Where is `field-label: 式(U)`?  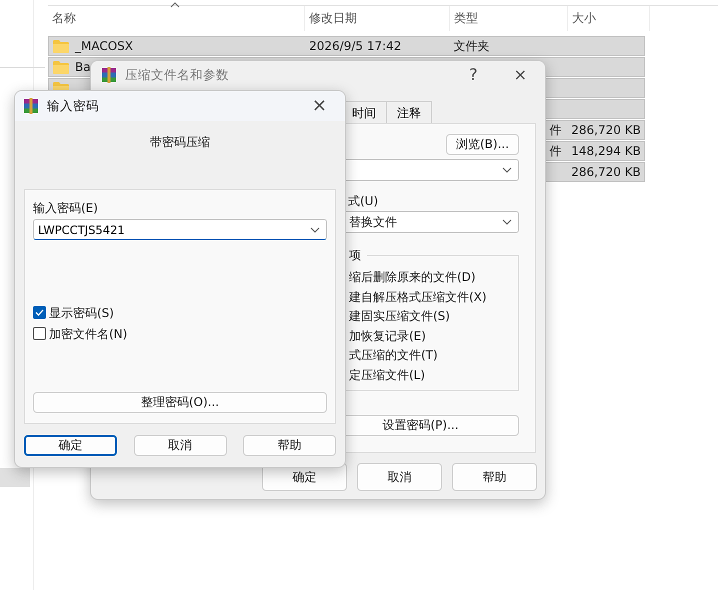 field-label: 式(U) is located at coordinates (363, 201).